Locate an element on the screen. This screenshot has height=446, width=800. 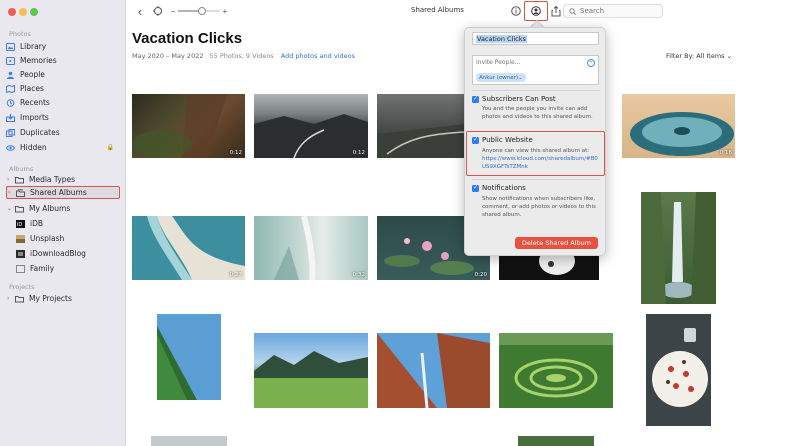
add-photos-link: Add photos and videos is located at coordinates (318, 56).